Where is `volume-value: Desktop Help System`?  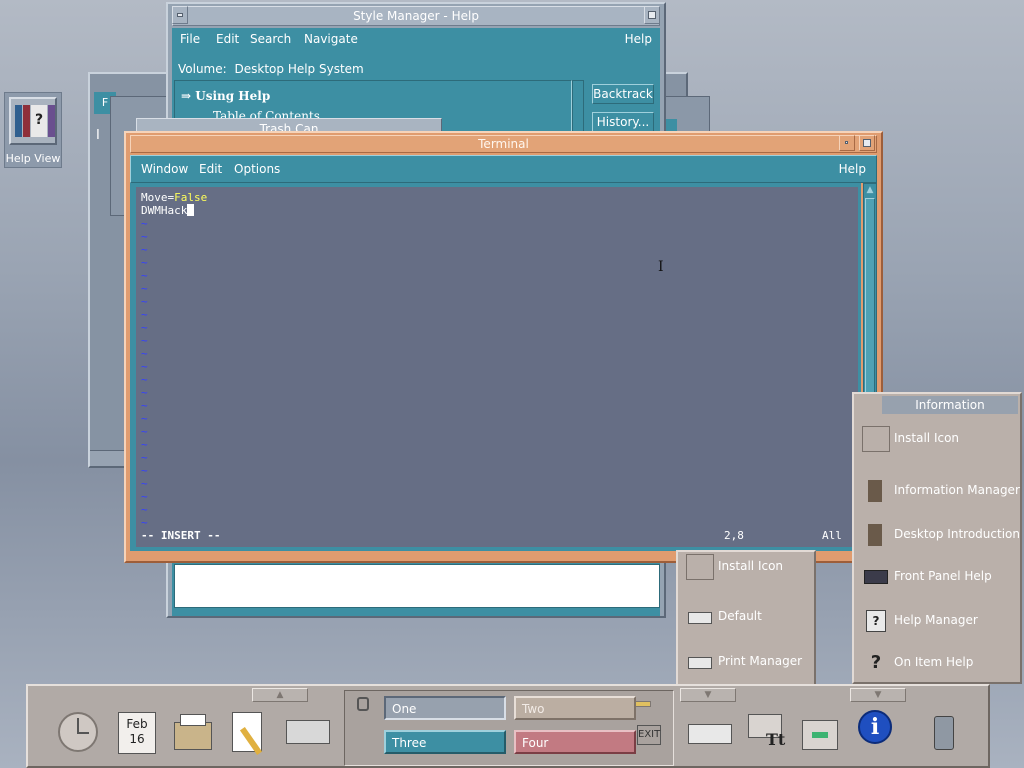 volume-value: Desktop Help System is located at coordinates (299, 69).